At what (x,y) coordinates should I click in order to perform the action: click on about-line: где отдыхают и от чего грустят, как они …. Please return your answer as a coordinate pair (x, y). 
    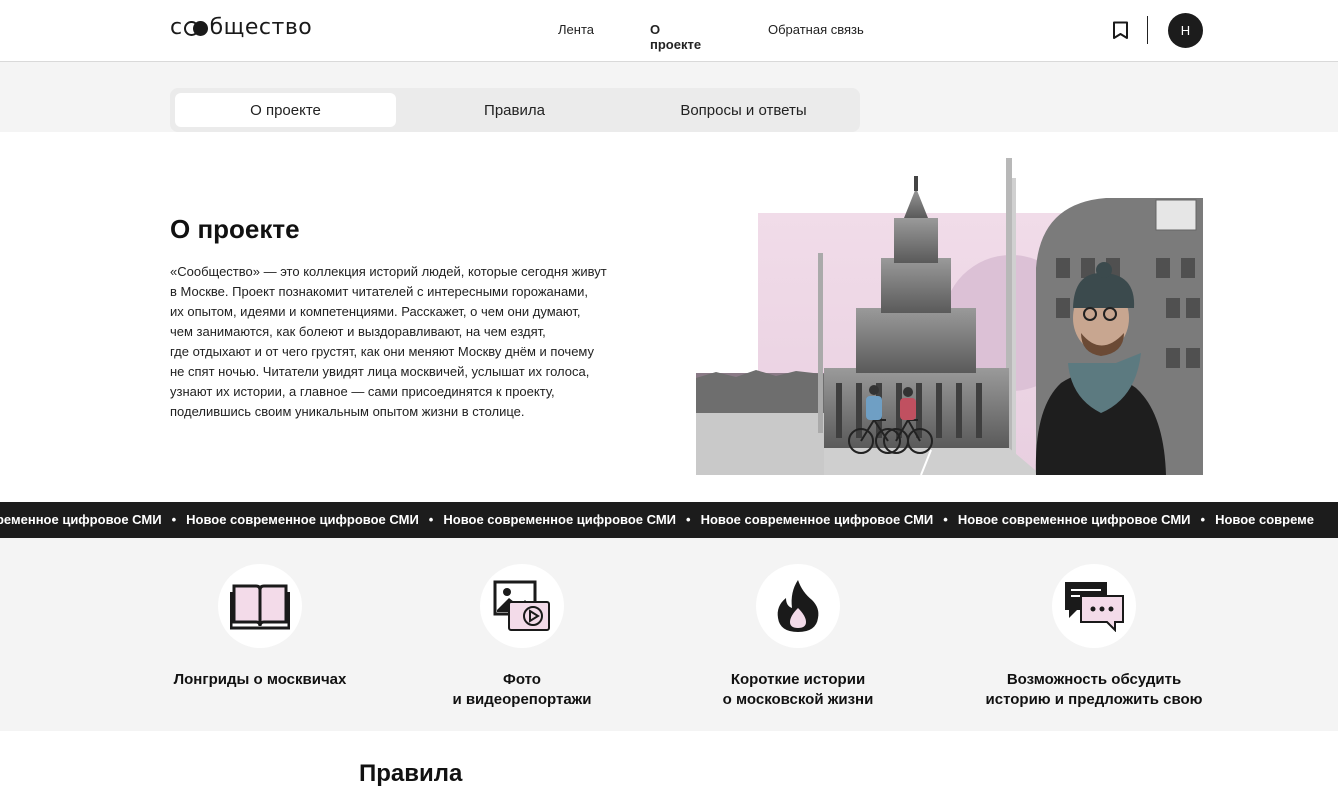
    Looking at the image, I should click on (382, 351).